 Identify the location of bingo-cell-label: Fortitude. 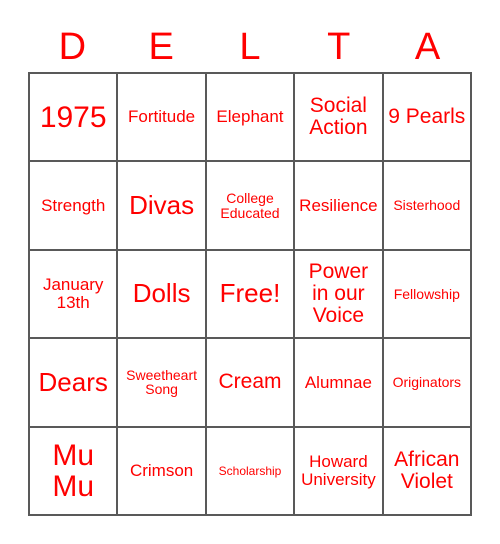
(162, 117).